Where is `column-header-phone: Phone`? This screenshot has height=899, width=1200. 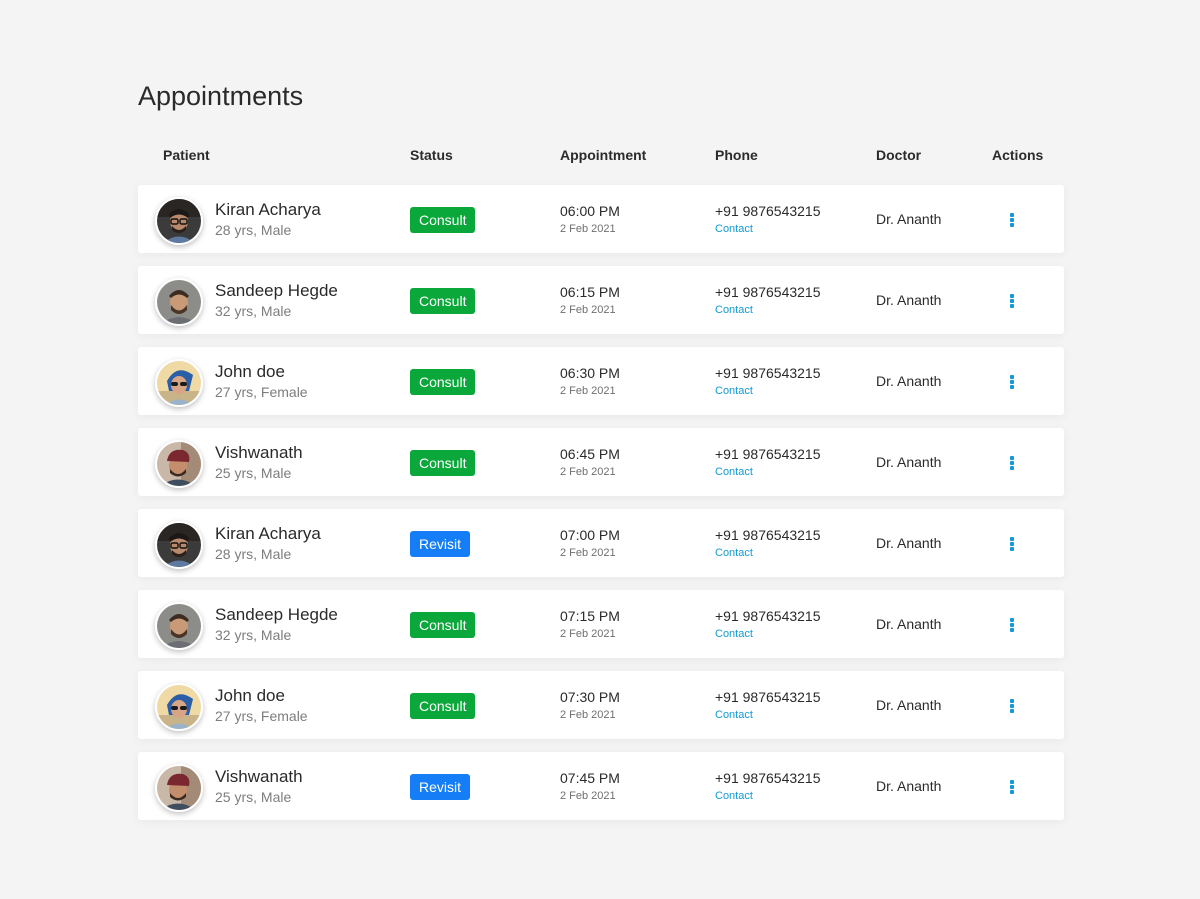 column-header-phone: Phone is located at coordinates (736, 155).